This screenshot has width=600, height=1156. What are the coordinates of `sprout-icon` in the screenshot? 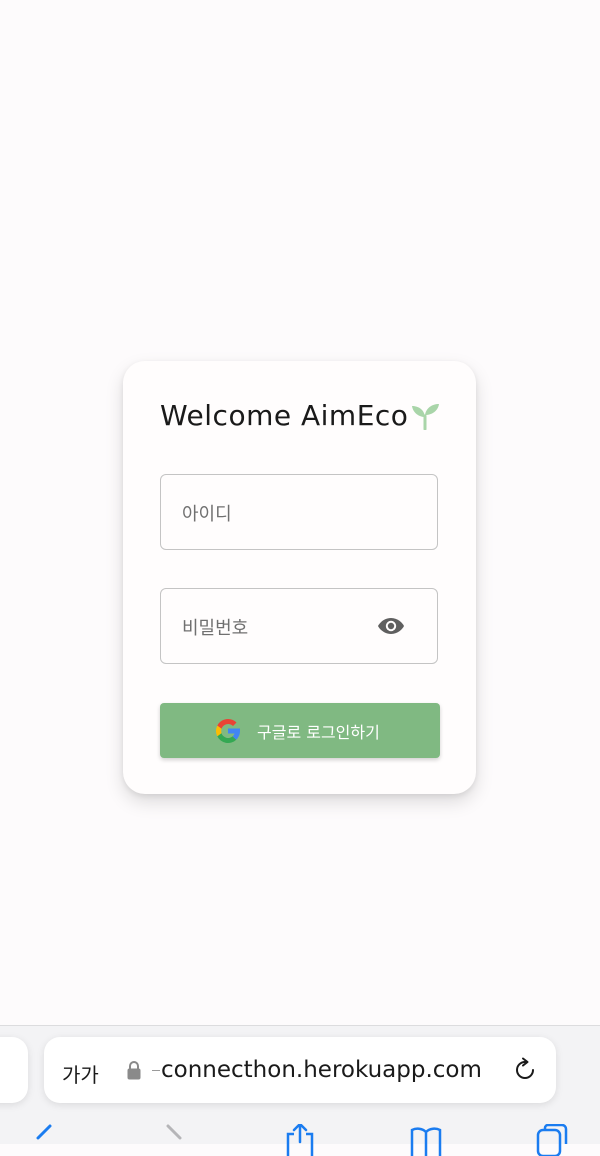 It's located at (425, 417).